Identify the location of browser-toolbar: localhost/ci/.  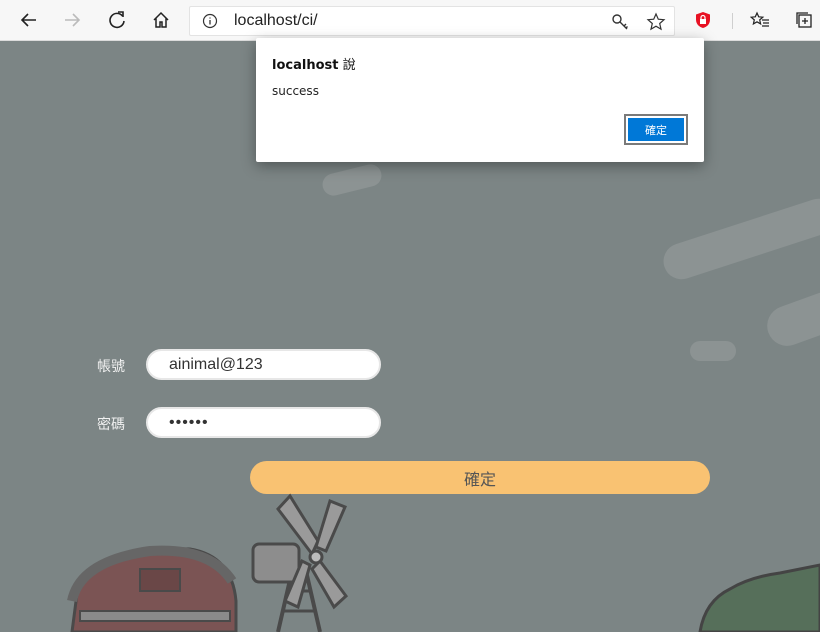
(410, 20).